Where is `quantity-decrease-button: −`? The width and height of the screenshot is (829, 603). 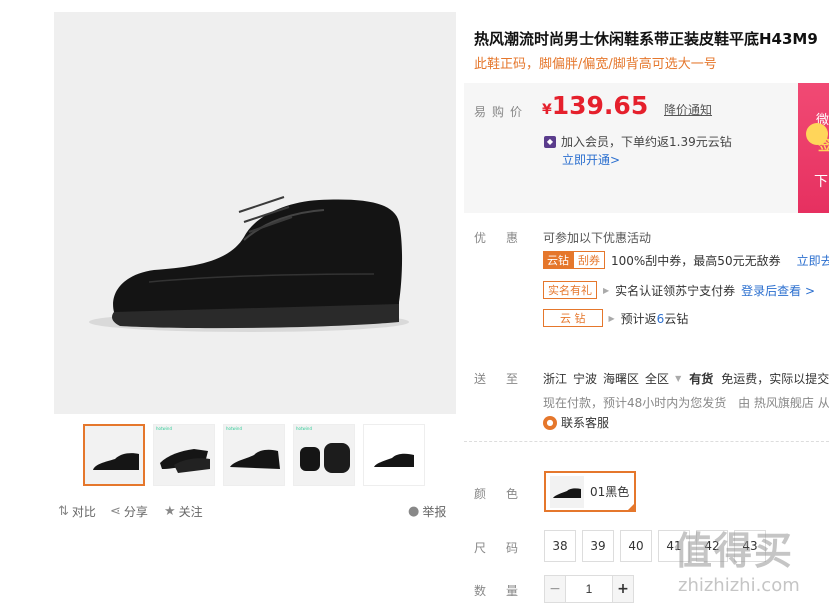
quantity-decrease-button: − is located at coordinates (555, 589).